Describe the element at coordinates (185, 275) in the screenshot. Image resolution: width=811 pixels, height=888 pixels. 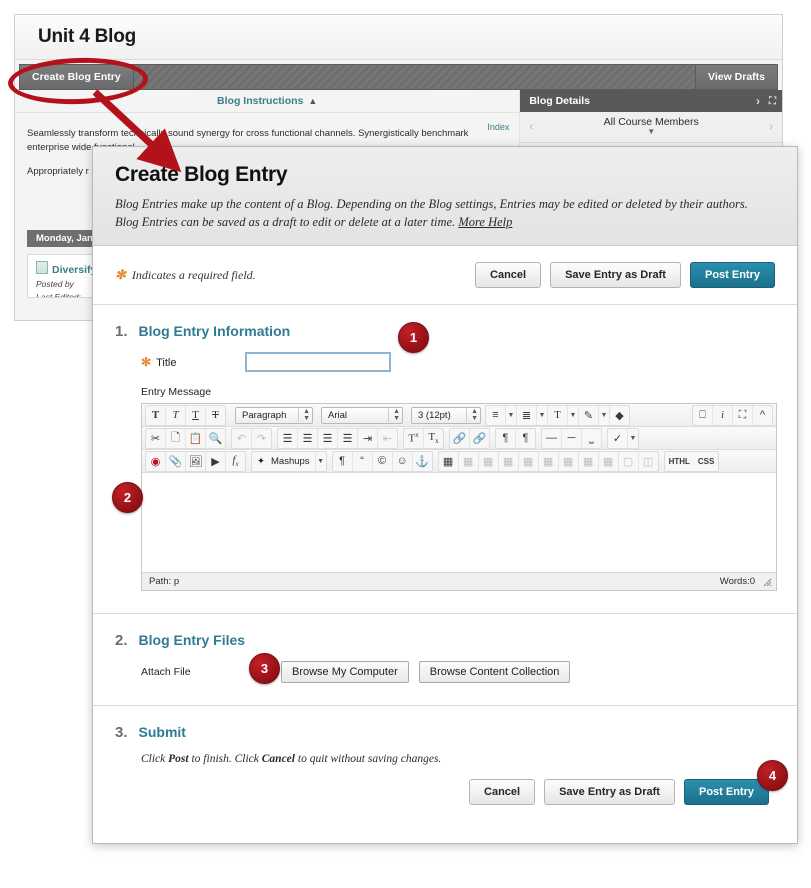
I see `required-field-note: ✻ Indicates a required field.` at that location.